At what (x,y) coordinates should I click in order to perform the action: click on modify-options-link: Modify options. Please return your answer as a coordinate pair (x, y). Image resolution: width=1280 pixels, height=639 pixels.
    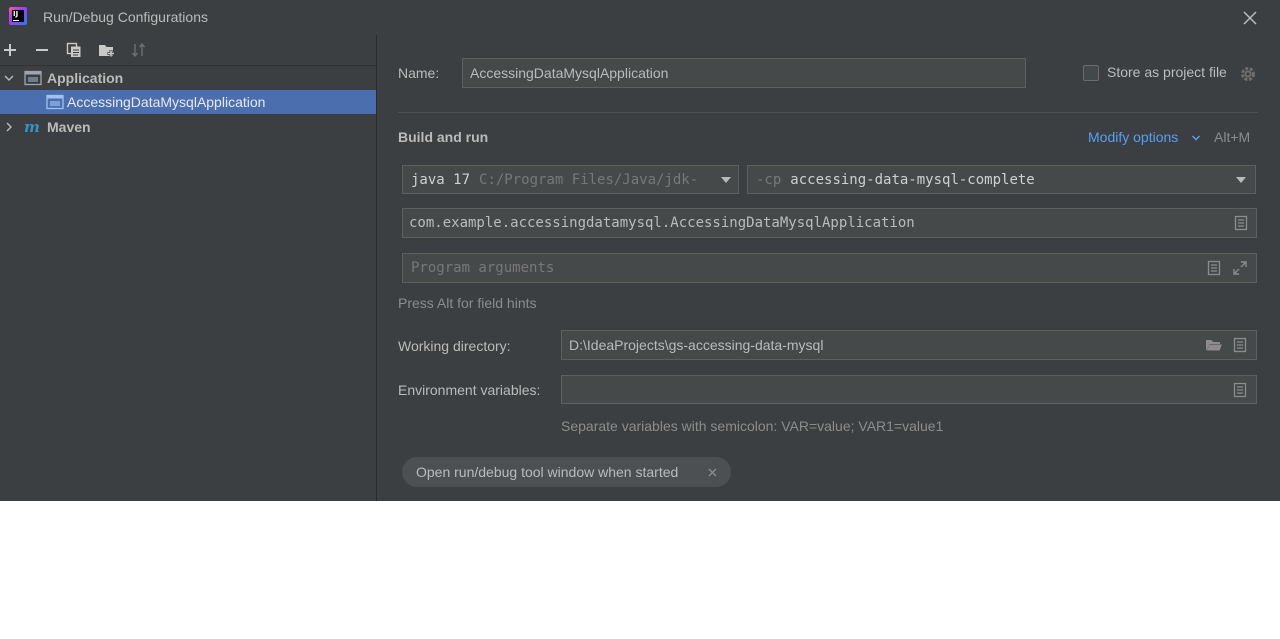
    Looking at the image, I should click on (1133, 137).